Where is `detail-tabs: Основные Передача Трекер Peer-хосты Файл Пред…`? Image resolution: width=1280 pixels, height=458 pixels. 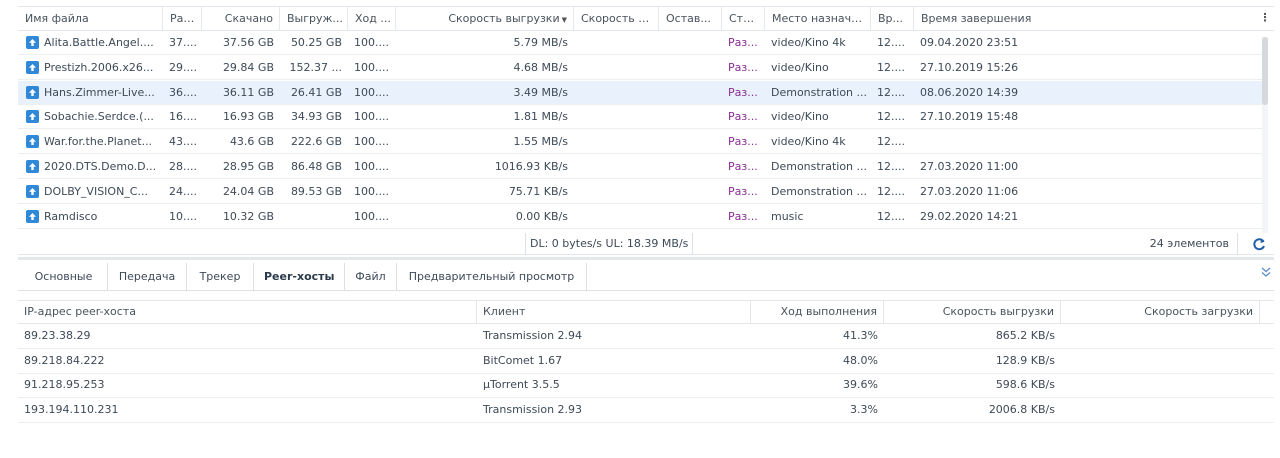 detail-tabs: Основные Передача Трекер Peer-хосты Файл Пред… is located at coordinates (646, 277).